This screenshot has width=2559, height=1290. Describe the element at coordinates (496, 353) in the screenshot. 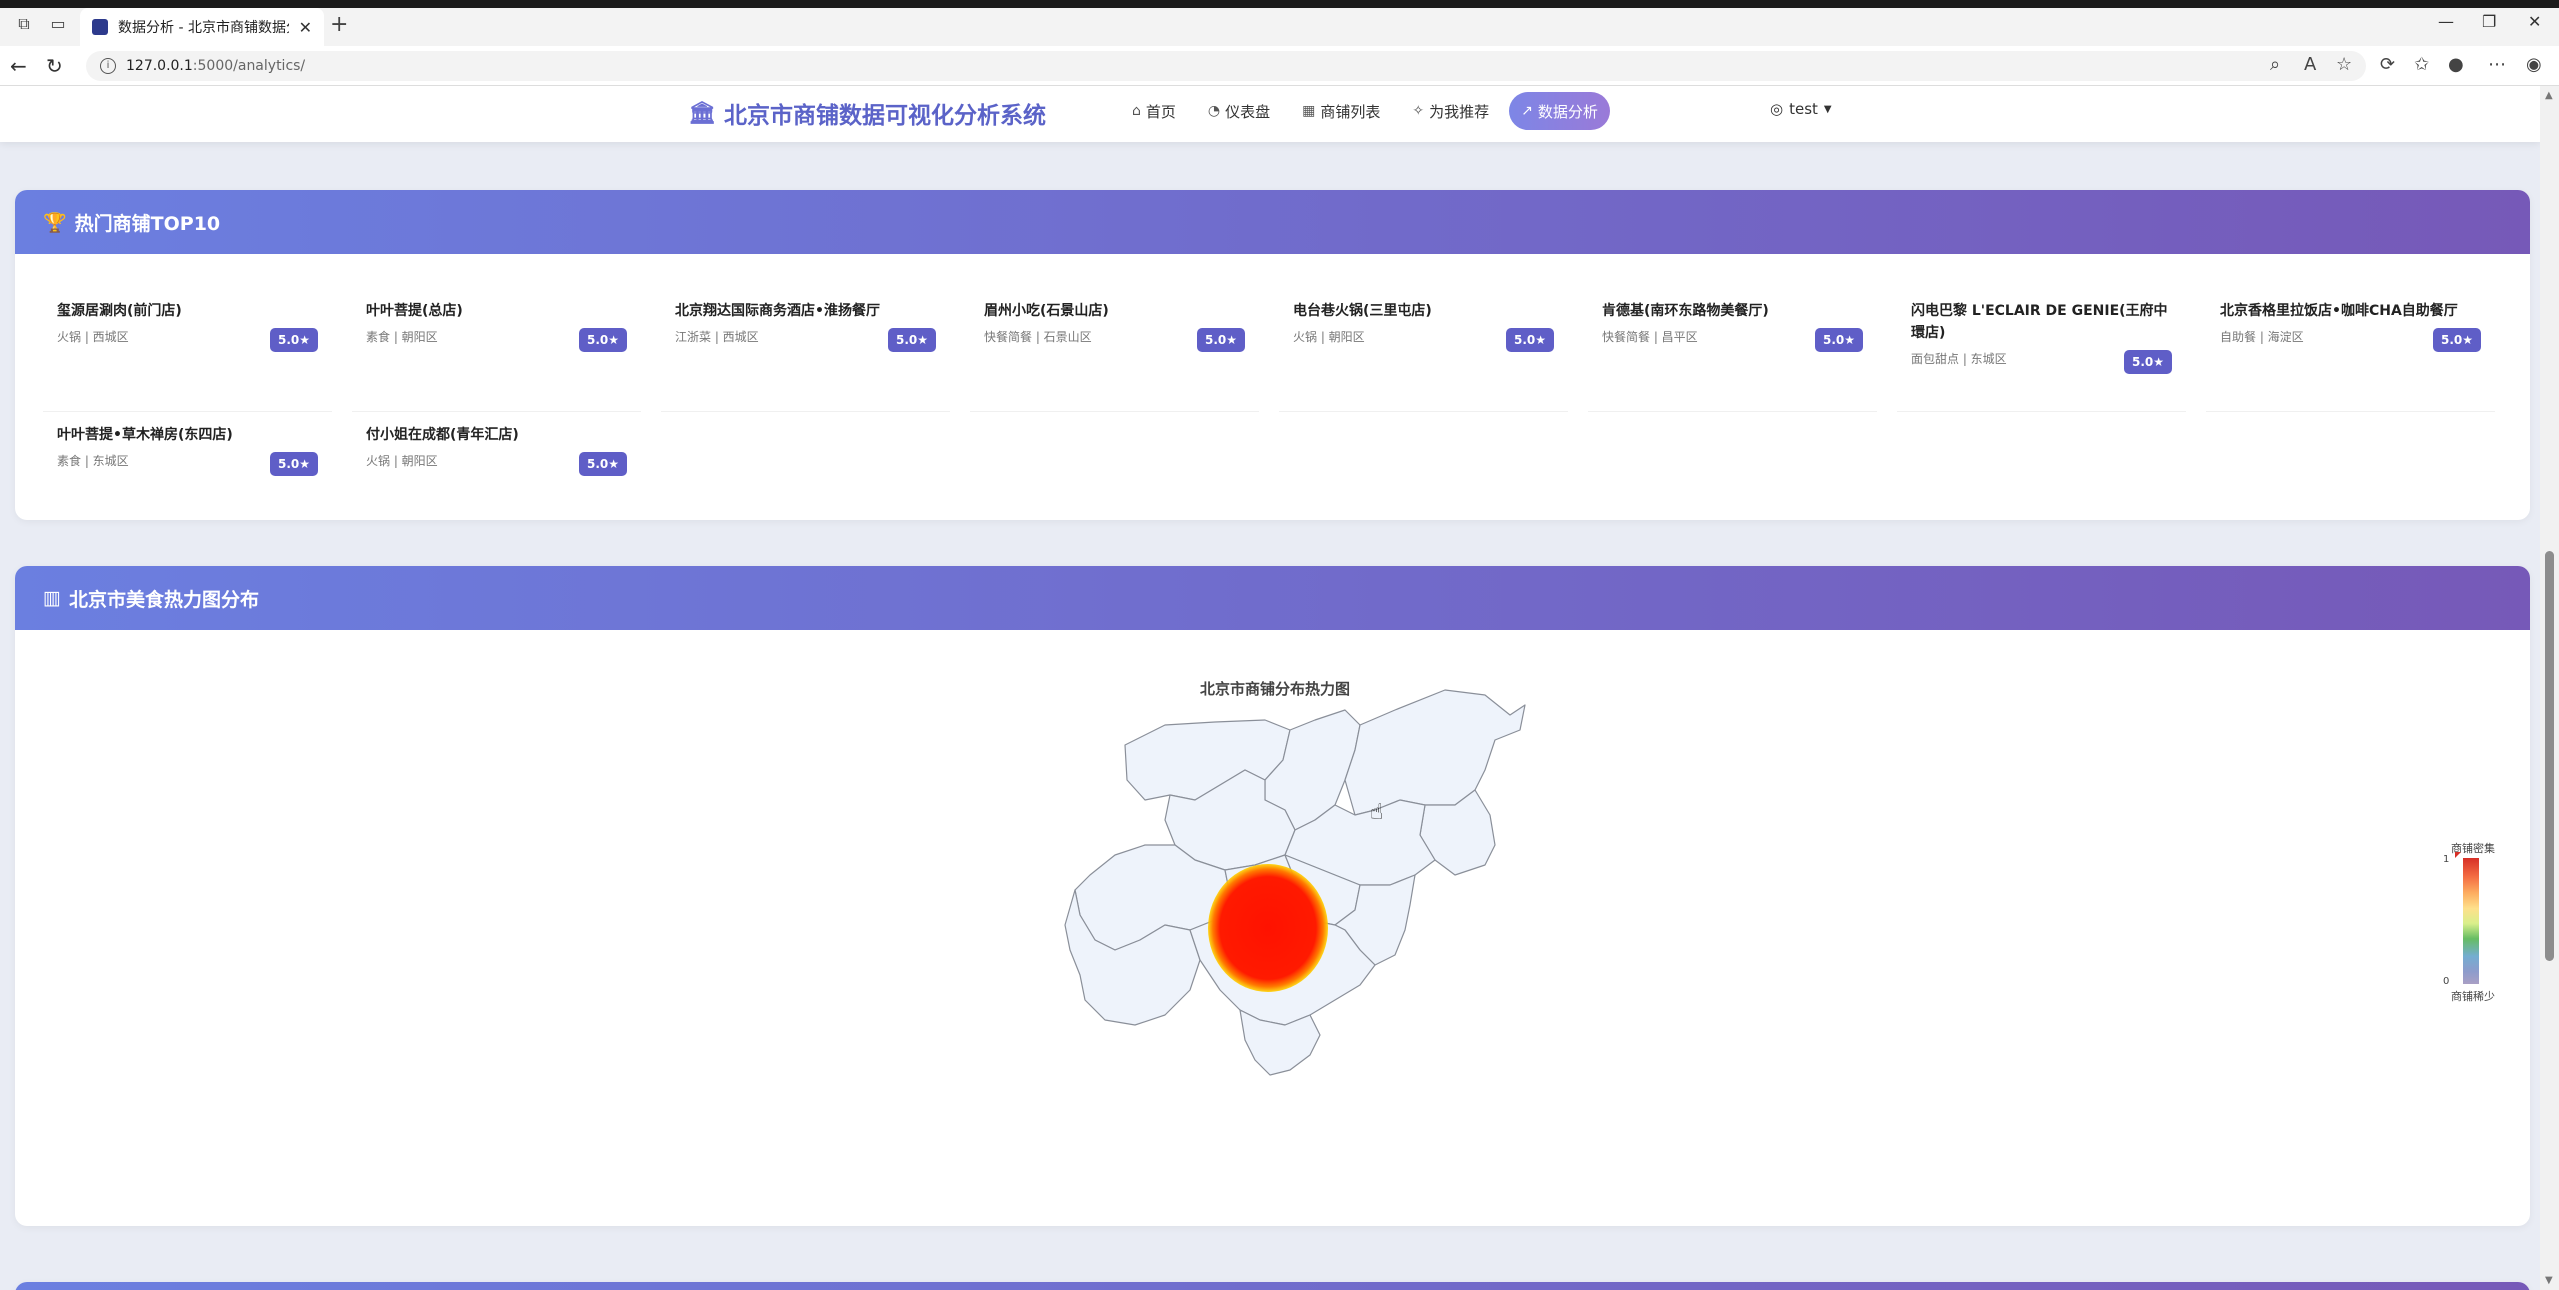

I see `shop-card: 叶叶菩提(总店) 素食 | 朝阳区 5.0★` at that location.